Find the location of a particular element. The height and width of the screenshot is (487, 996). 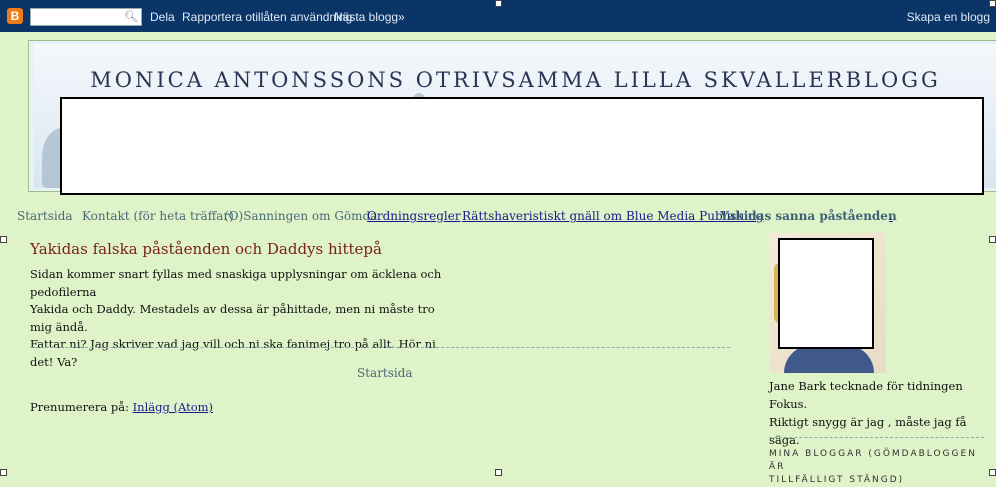

redacted-box is located at coordinates (826, 293).